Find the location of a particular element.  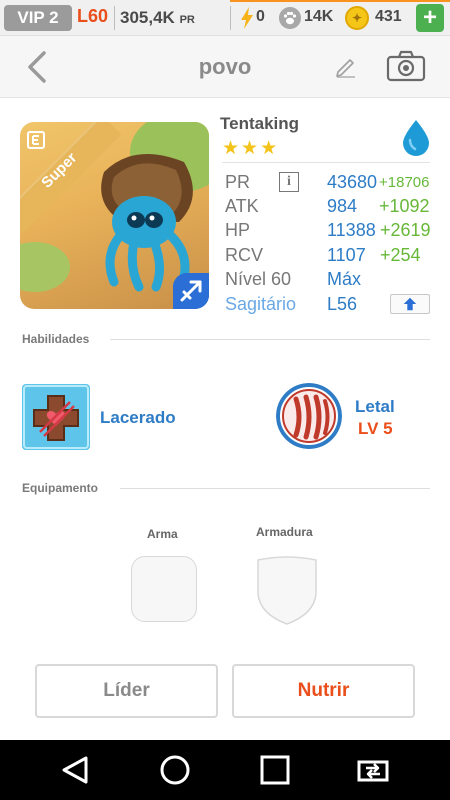

lightning-icon is located at coordinates (247, 18).